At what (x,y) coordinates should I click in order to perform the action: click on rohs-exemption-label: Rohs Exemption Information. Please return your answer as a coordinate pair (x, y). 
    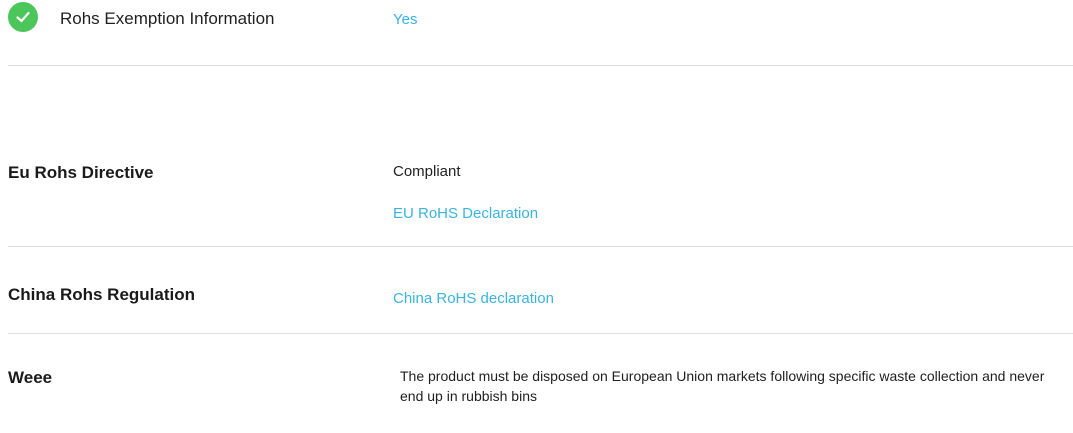
    Looking at the image, I should click on (167, 18).